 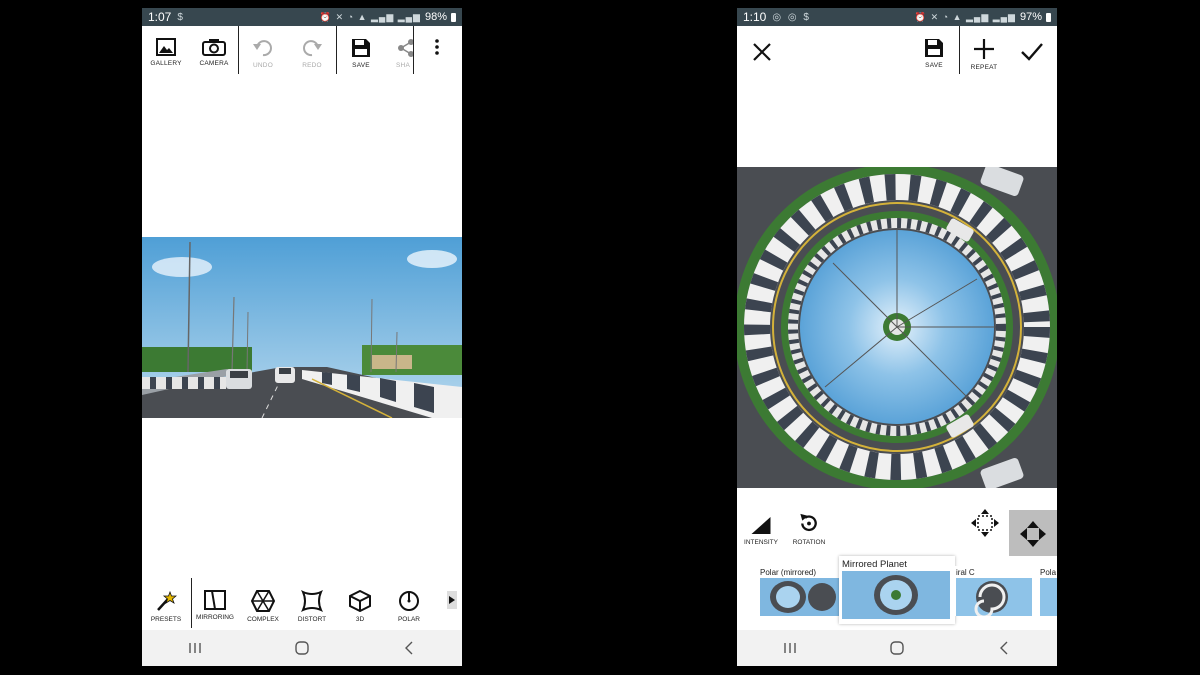 I want to click on redo-button: REDO, so click(x=312, y=53).